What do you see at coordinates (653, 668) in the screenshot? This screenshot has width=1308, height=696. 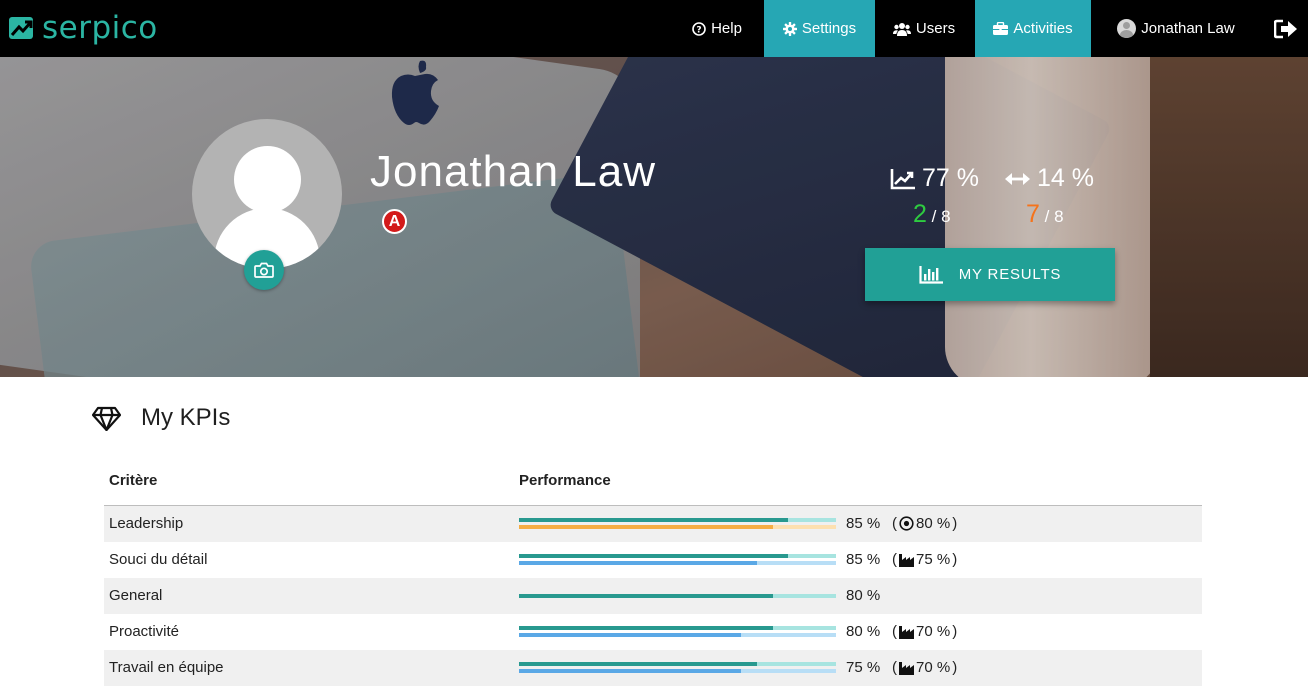 I see `kpi-row-travail-en-equipe: Travail en équipe 75 % ( 70 %)` at bounding box center [653, 668].